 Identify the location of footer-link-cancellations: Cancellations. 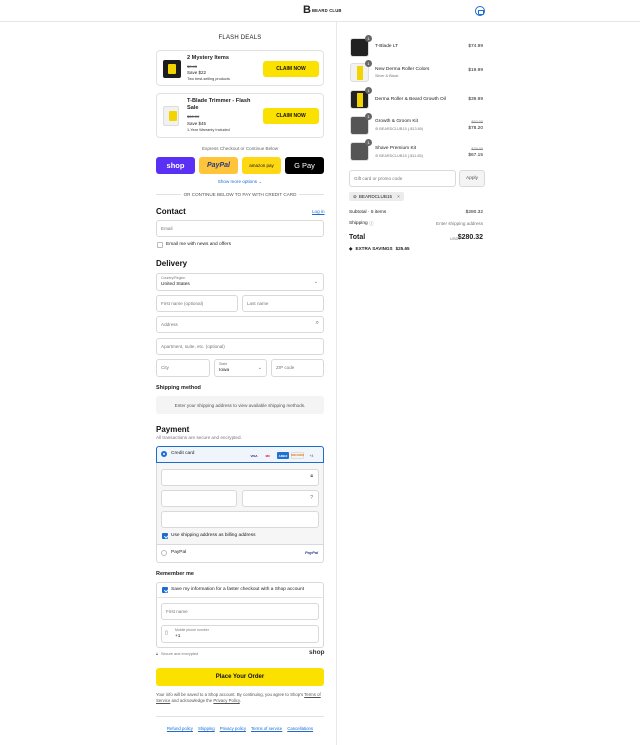
(300, 728).